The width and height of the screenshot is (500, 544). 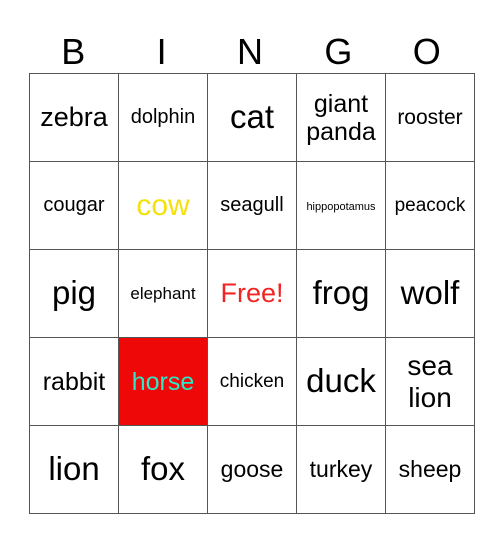 I want to click on bingo-cell-i1: dolphin, so click(x=163, y=117).